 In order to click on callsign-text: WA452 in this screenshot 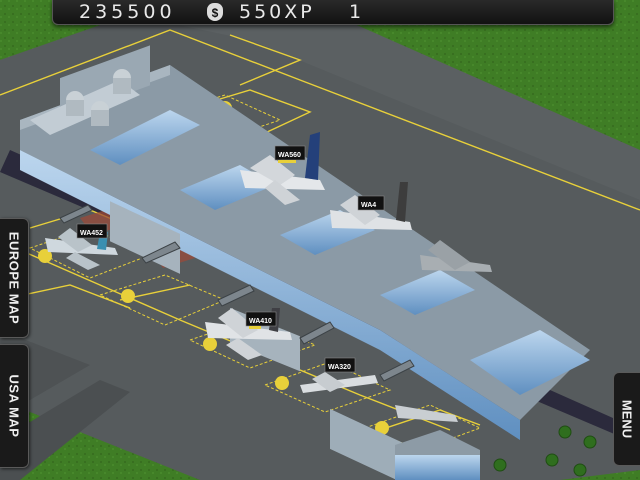, I will do `click(91, 233)`.